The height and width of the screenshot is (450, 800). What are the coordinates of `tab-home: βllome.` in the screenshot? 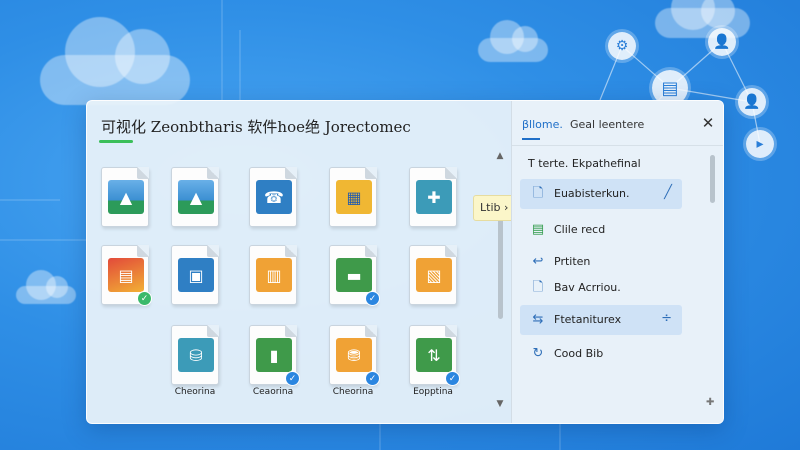 It's located at (542, 129).